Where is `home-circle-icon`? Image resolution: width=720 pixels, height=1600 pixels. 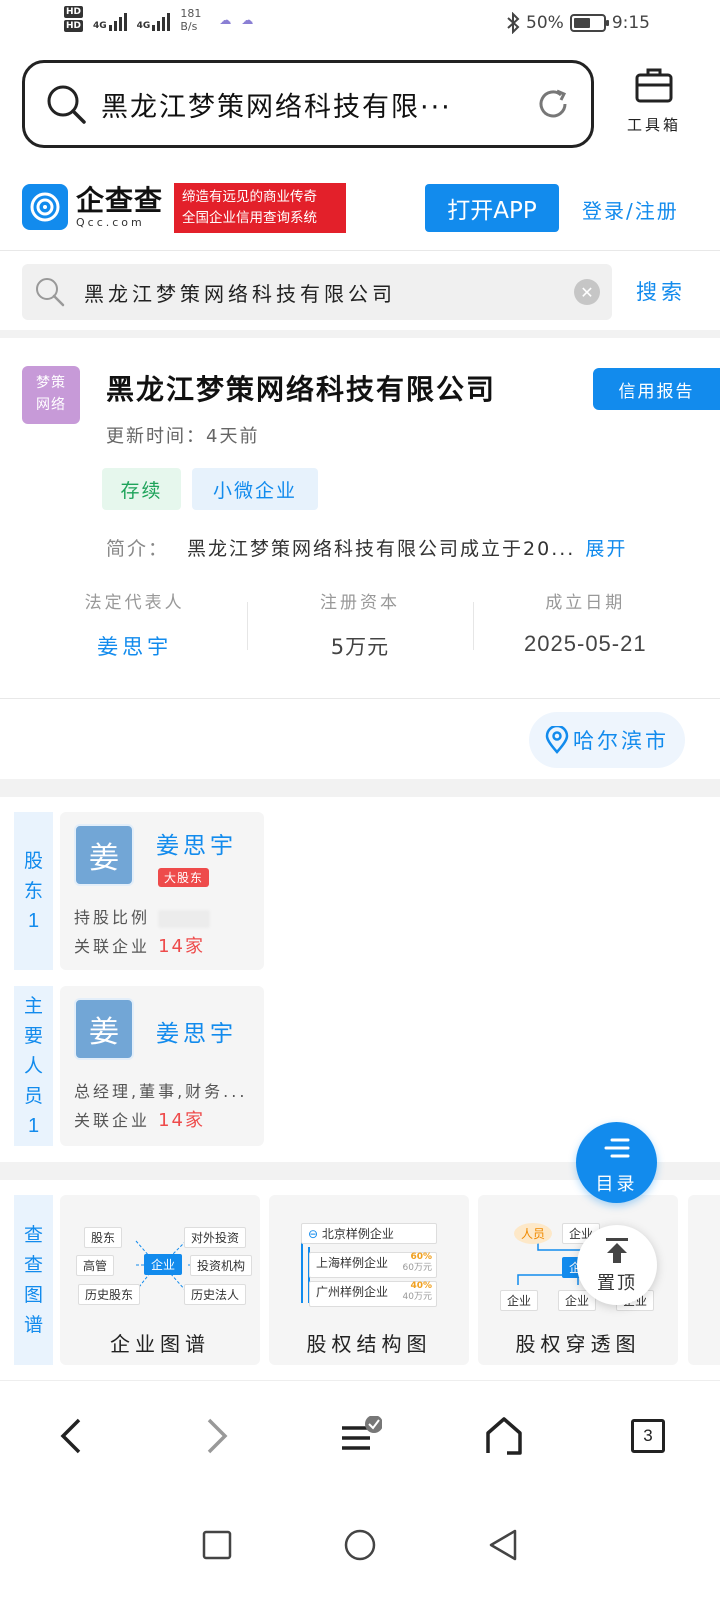
home-circle-icon is located at coordinates (360, 1545).